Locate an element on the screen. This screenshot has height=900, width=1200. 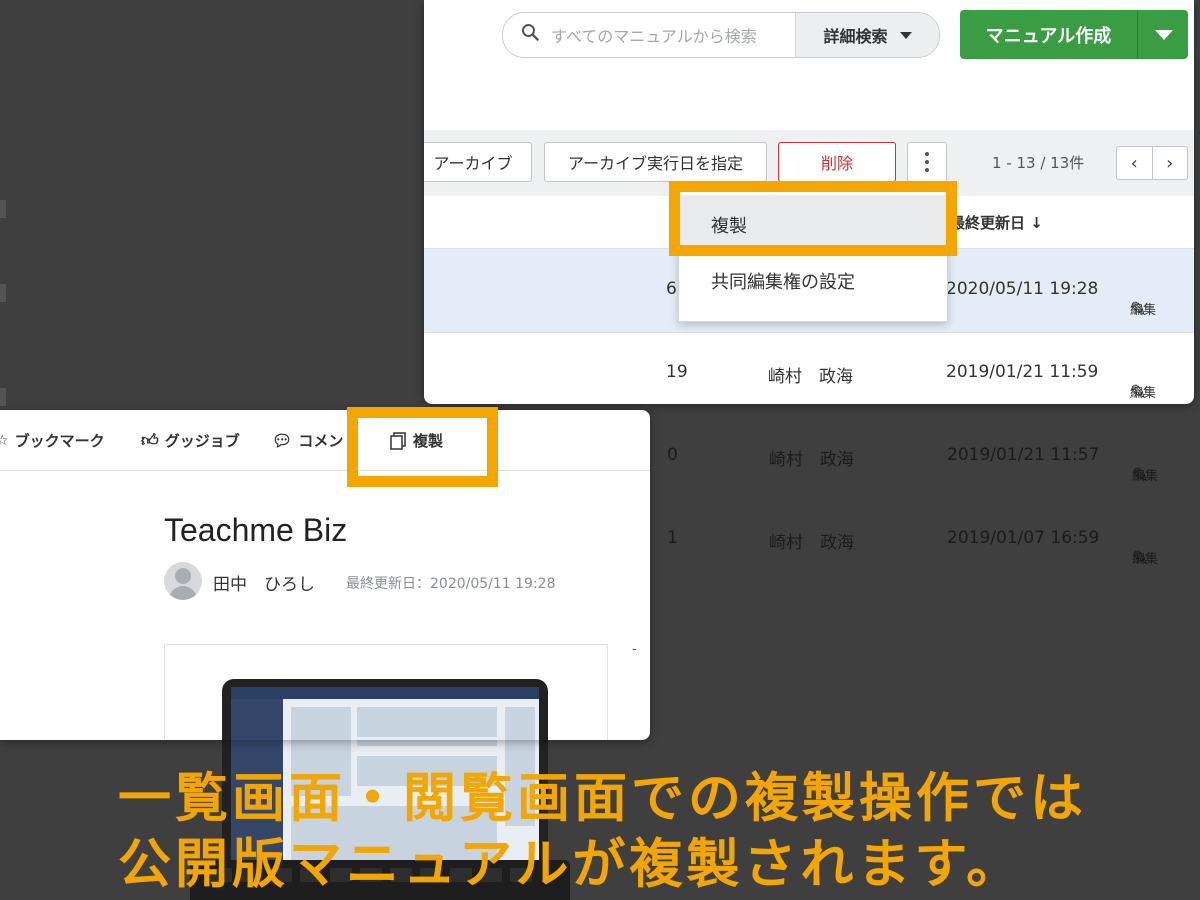
row-count: 6 is located at coordinates (671, 289).